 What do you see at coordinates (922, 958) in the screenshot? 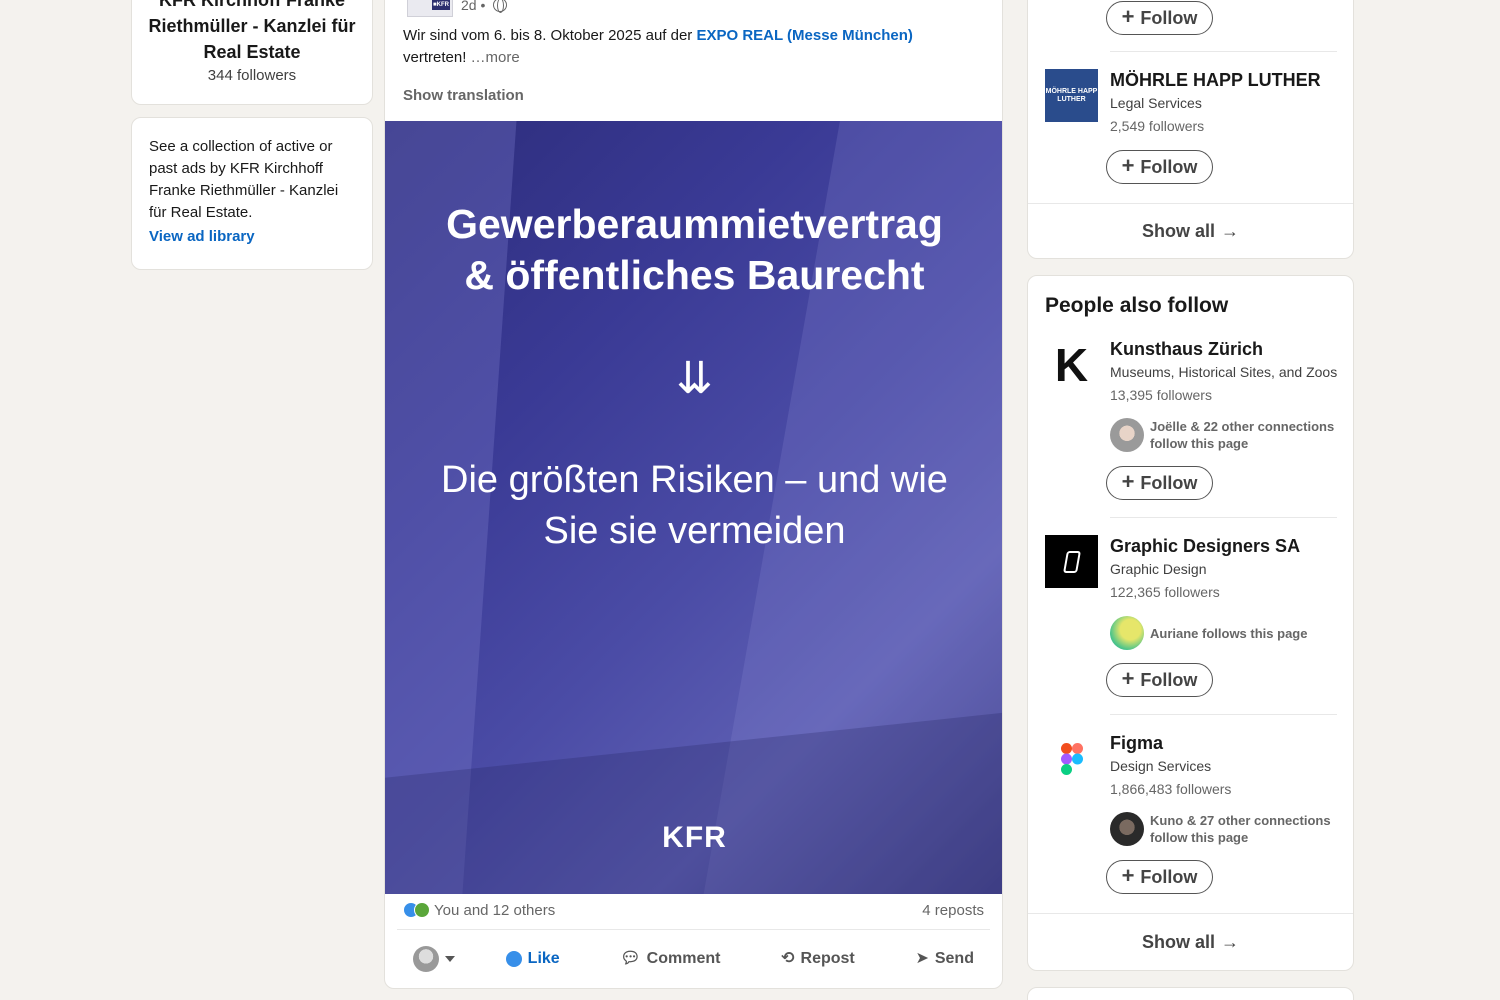
I see `send-icon: ➤` at bounding box center [922, 958].